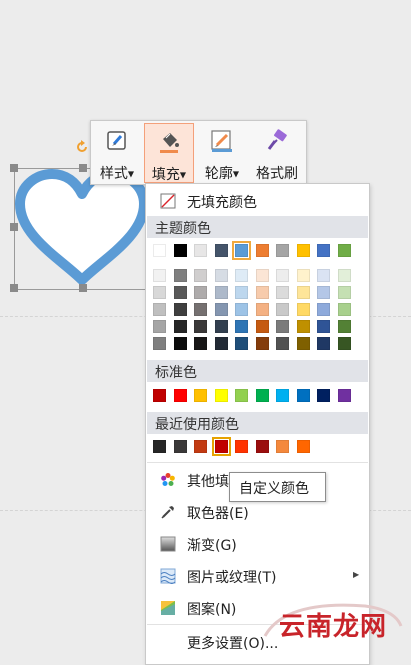  I want to click on resize-handle-left, so click(14, 227).